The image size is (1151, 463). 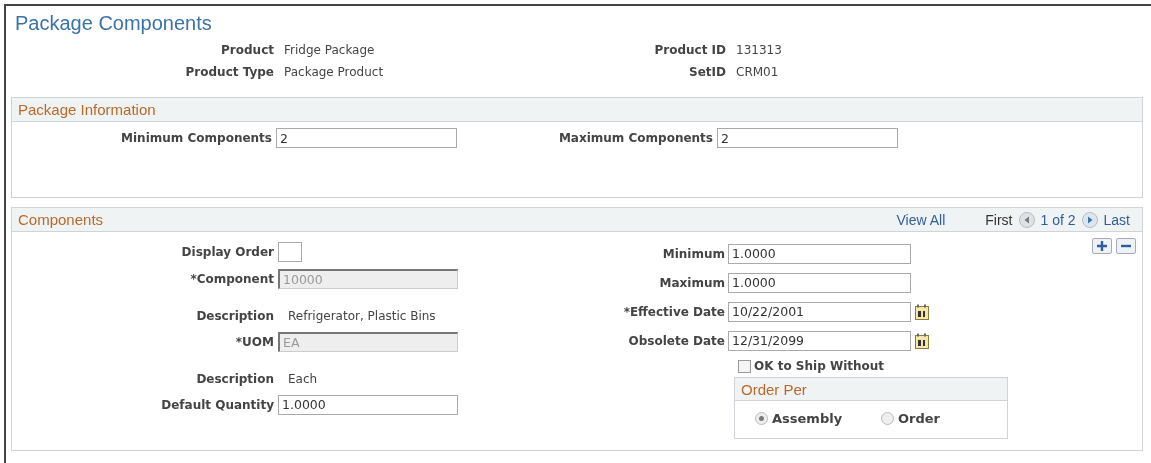 I want to click on field-label: Default Quantity, so click(x=217, y=404).